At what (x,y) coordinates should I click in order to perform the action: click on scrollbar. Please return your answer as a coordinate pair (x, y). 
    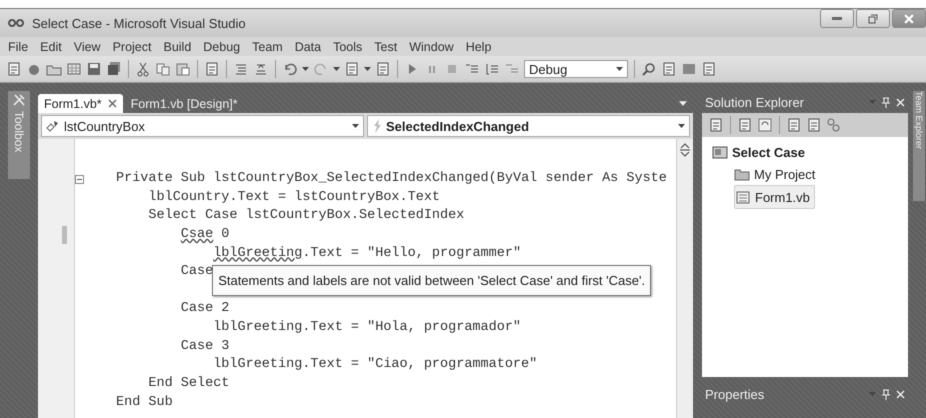
    Looking at the image, I should click on (684, 278).